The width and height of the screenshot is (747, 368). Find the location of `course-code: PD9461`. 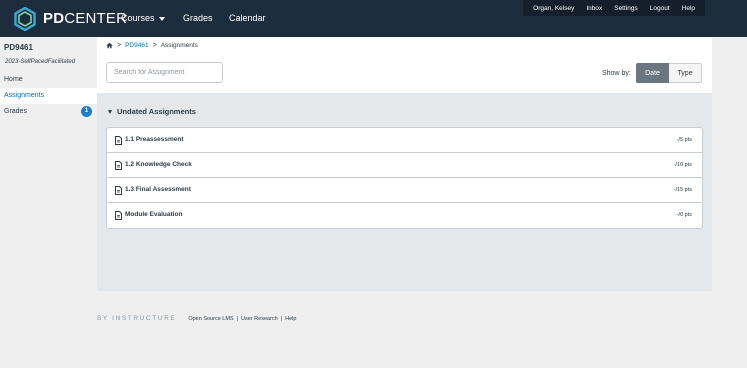

course-code: PD9461 is located at coordinates (18, 47).